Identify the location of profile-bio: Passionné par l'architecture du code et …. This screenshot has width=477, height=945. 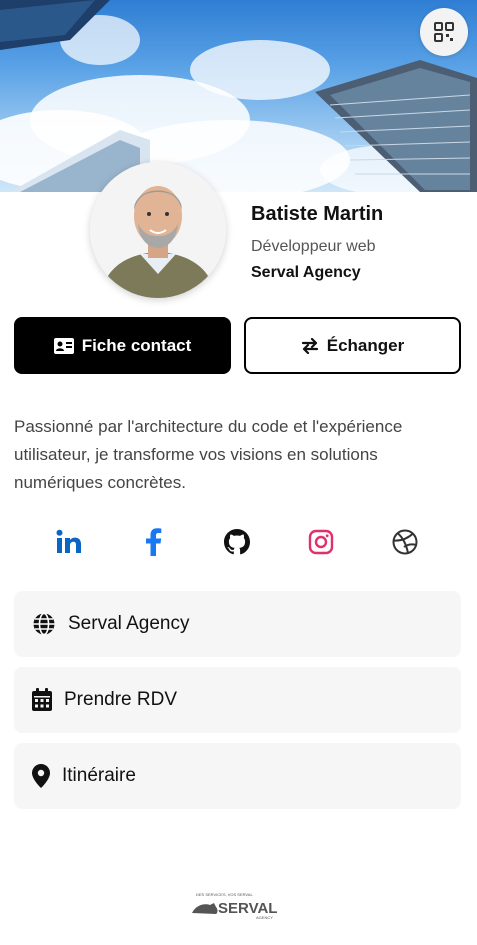
(208, 454).